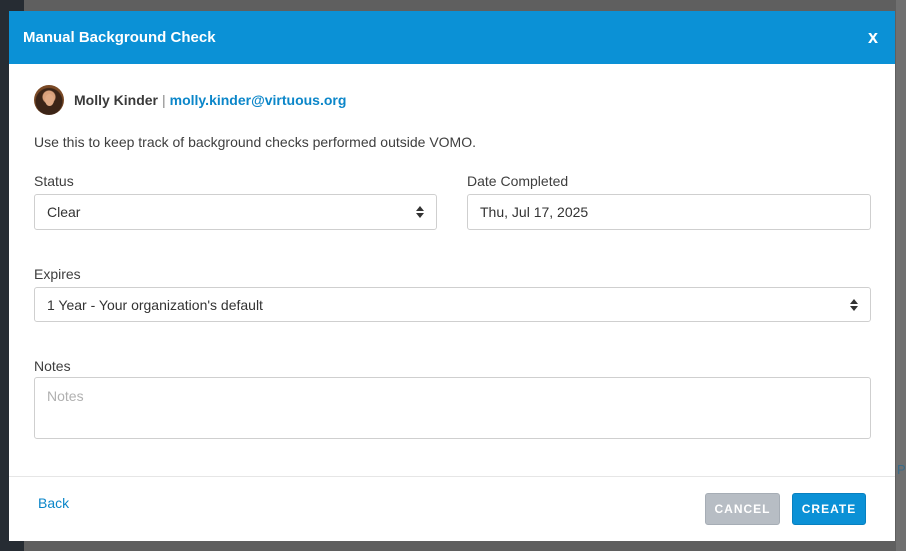  I want to click on cancel-button: CANCEL, so click(742, 509).